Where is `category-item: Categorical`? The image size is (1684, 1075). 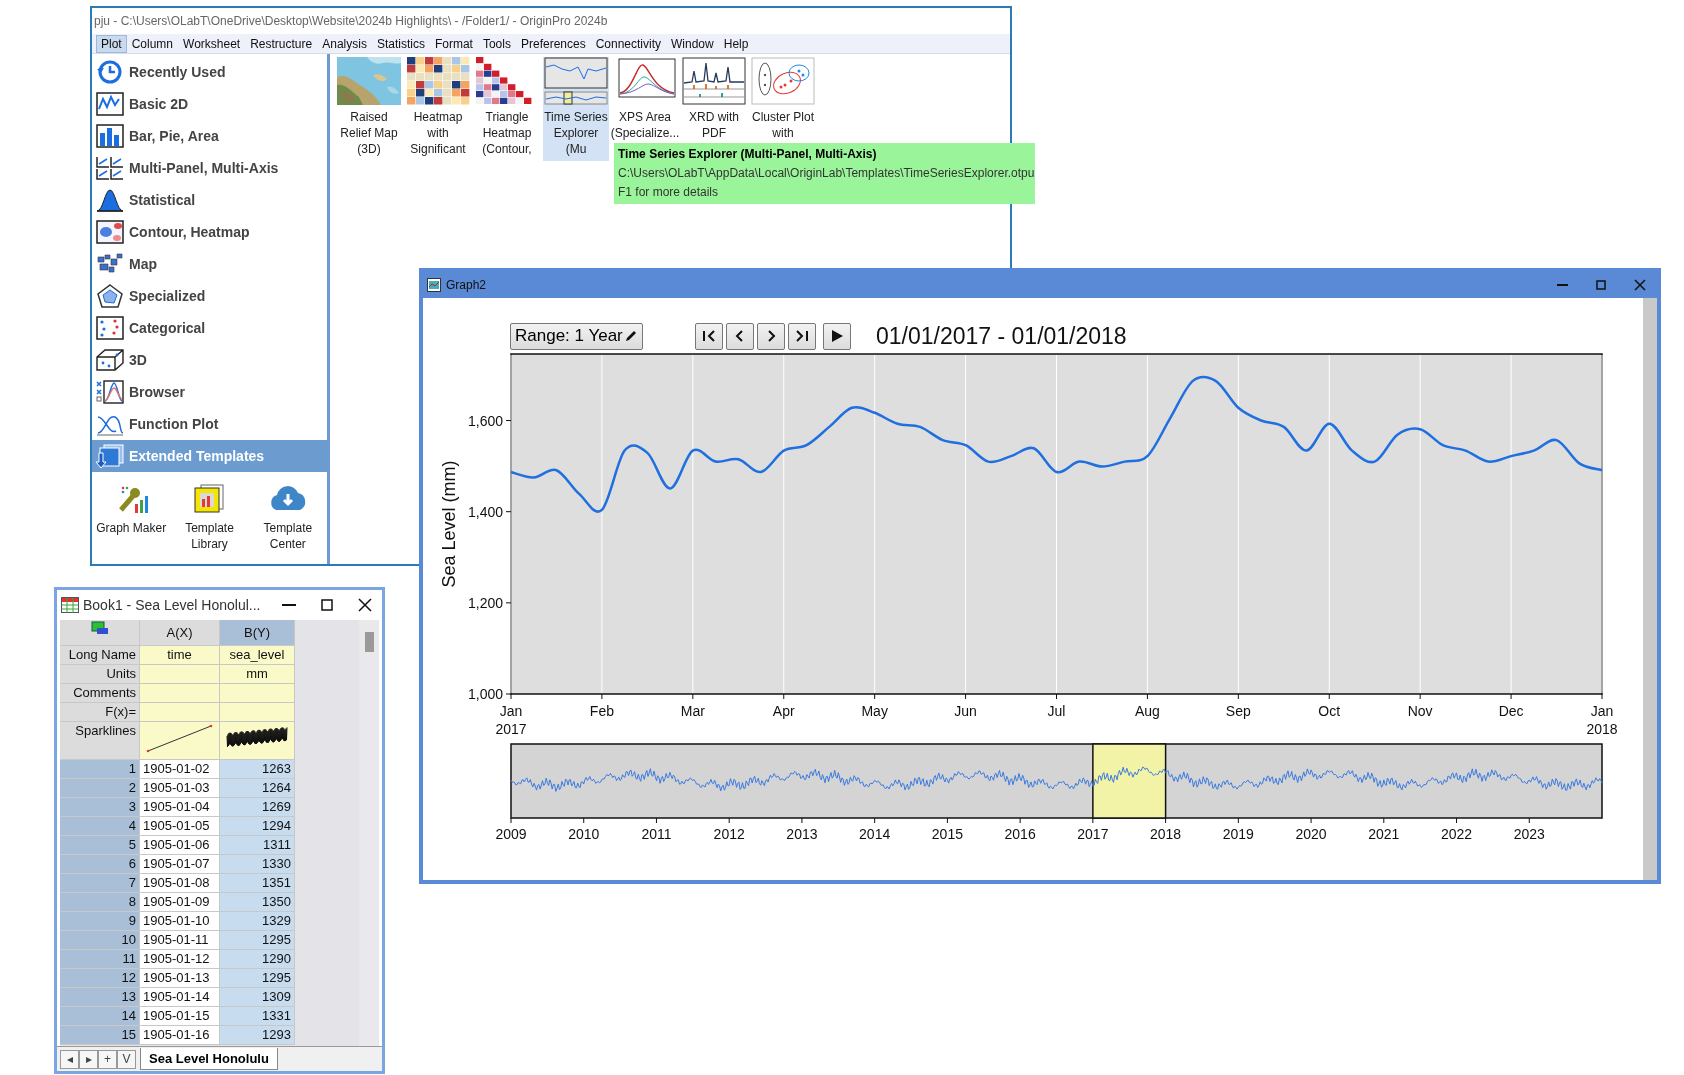
category-item: Categorical is located at coordinates (209, 328).